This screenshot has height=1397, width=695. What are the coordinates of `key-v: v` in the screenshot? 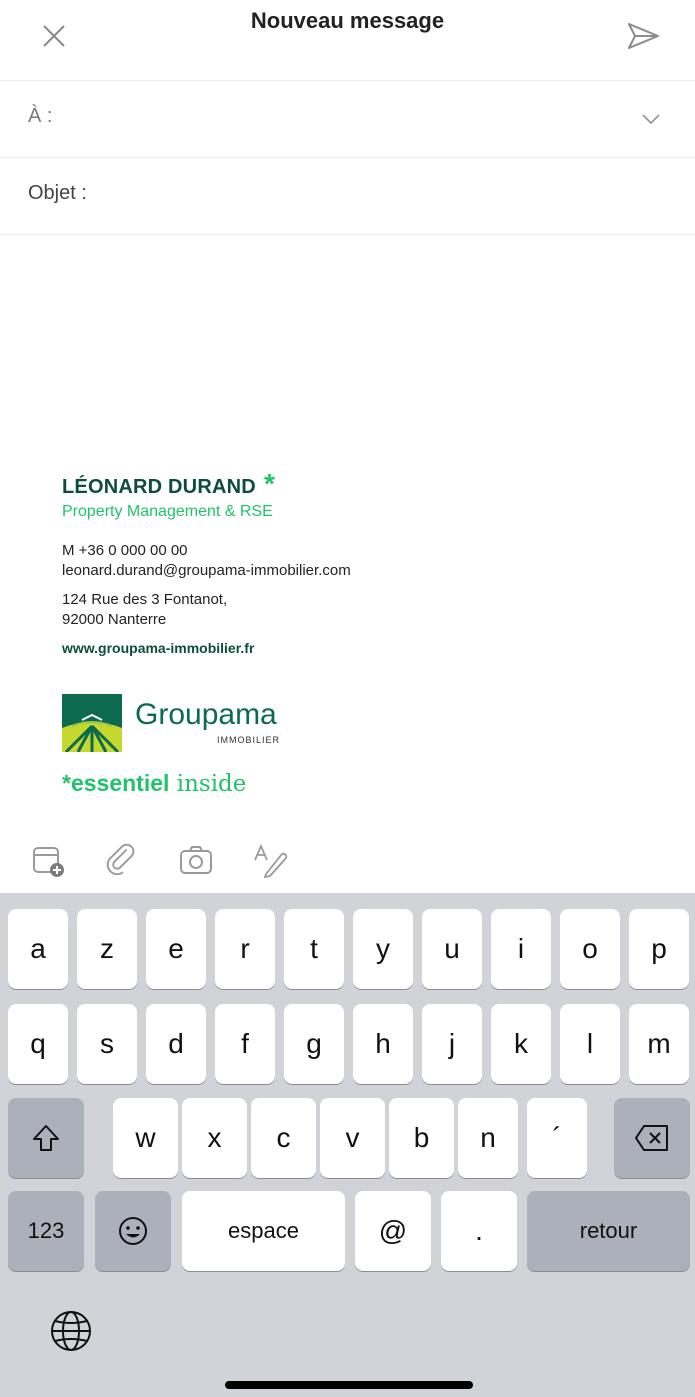 It's located at (352, 1138).